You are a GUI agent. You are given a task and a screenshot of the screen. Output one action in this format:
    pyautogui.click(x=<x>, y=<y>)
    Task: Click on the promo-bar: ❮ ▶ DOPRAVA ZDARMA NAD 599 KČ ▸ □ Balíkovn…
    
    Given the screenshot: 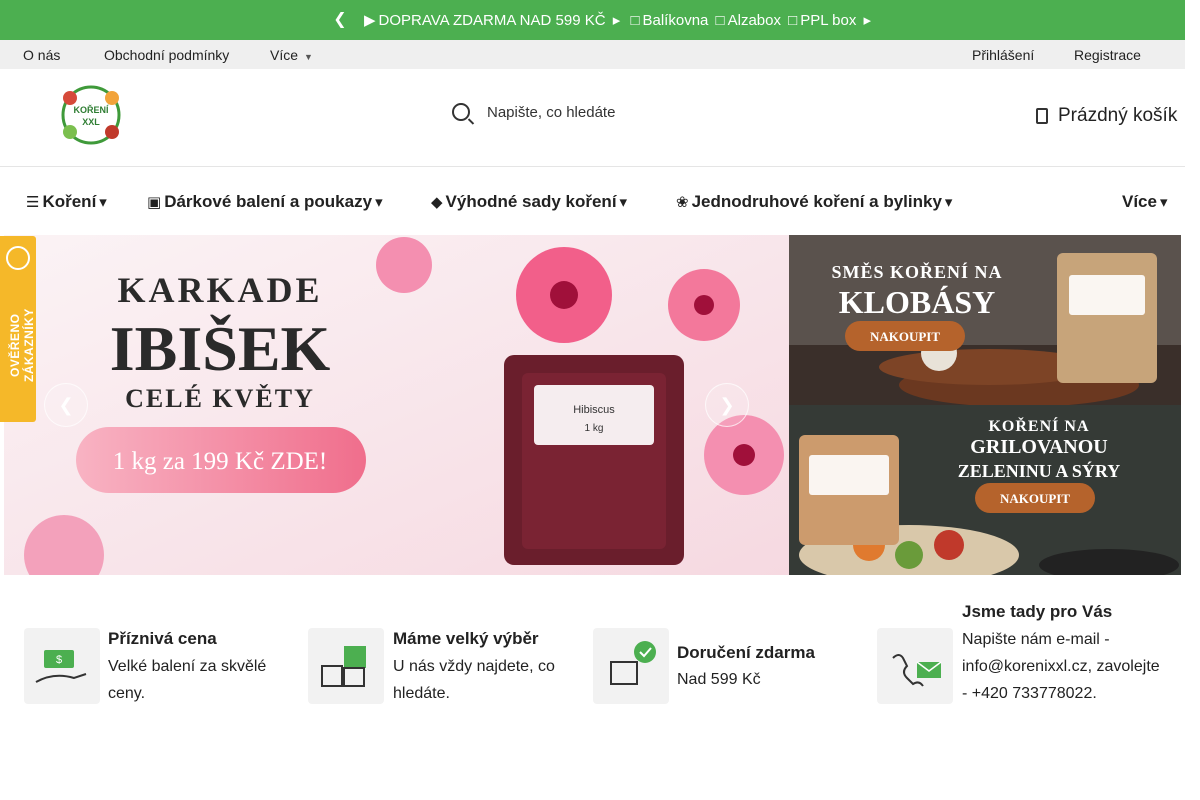 What is the action you would take?
    pyautogui.click(x=592, y=20)
    